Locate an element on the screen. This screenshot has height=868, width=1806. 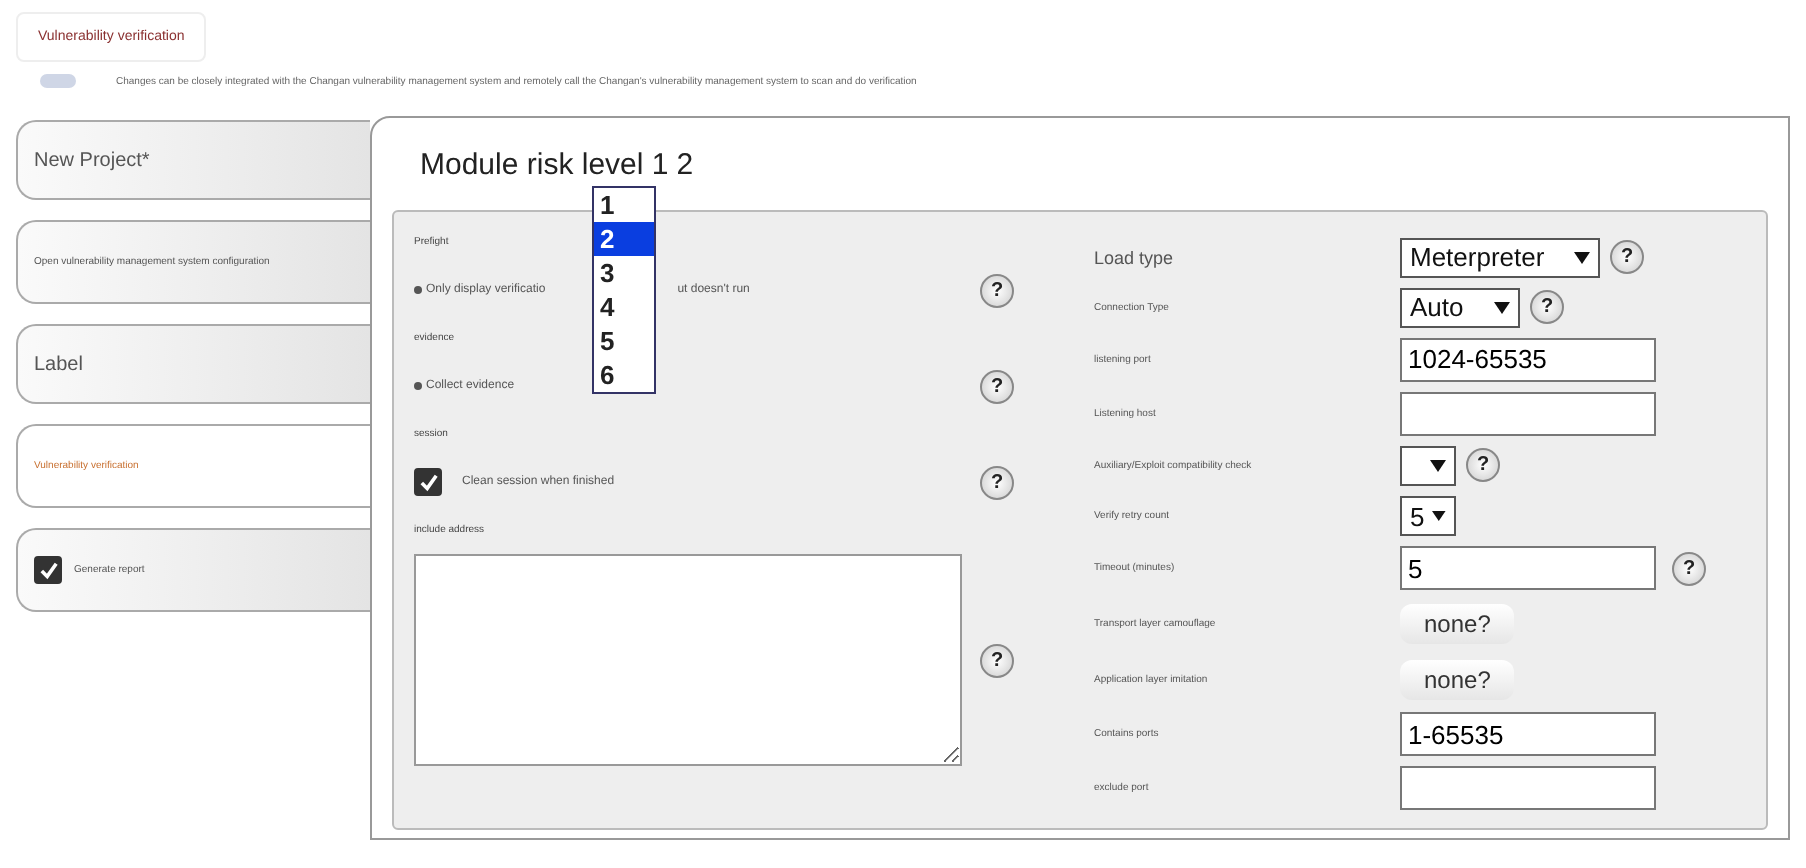
risk-level-menu: 1 2 3 4 5 6 is located at coordinates (624, 290).